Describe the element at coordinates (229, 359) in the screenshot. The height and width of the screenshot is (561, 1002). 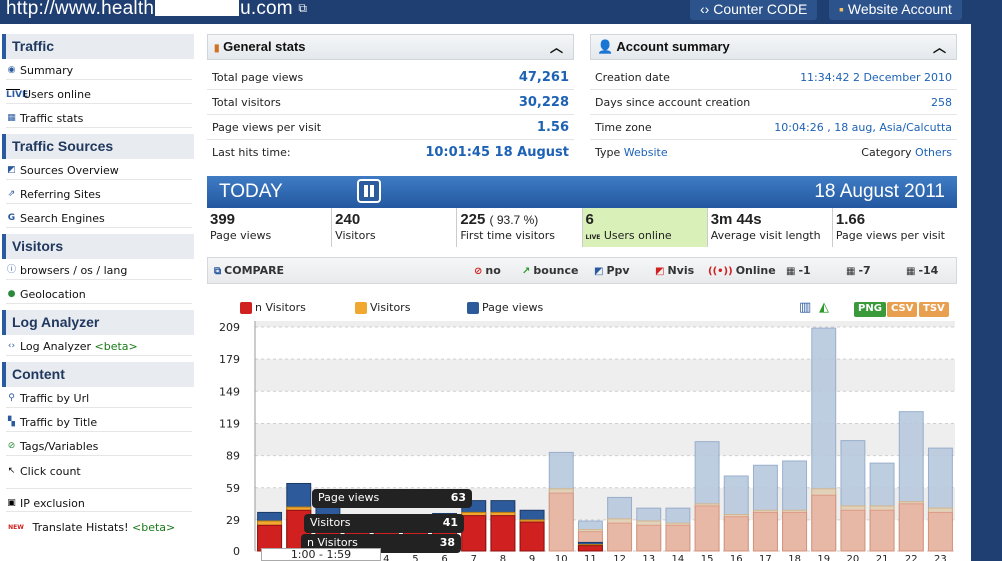
I see `y-tick-label: 179` at that location.